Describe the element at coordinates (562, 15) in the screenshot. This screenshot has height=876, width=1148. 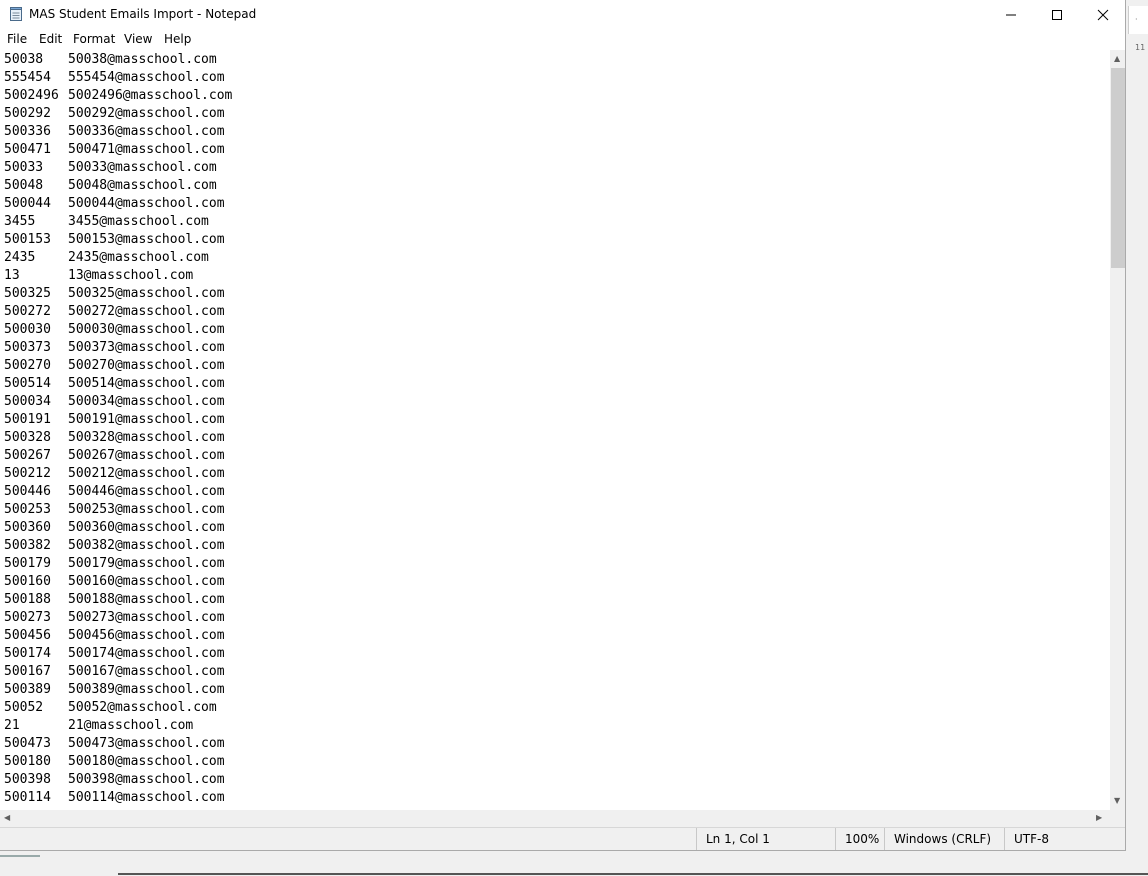
I see `title-bar: MAS Student Emails Import - Notepad` at that location.